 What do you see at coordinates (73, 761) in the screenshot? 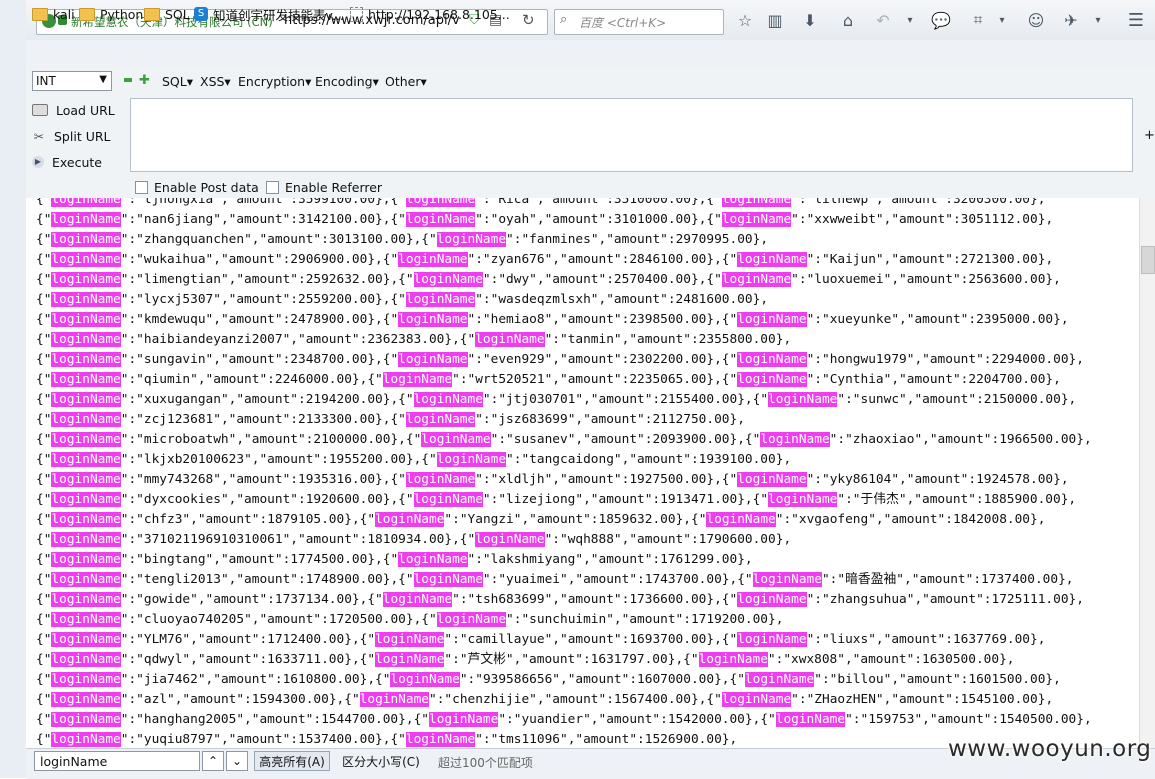
I see `find-query: loginName` at bounding box center [73, 761].